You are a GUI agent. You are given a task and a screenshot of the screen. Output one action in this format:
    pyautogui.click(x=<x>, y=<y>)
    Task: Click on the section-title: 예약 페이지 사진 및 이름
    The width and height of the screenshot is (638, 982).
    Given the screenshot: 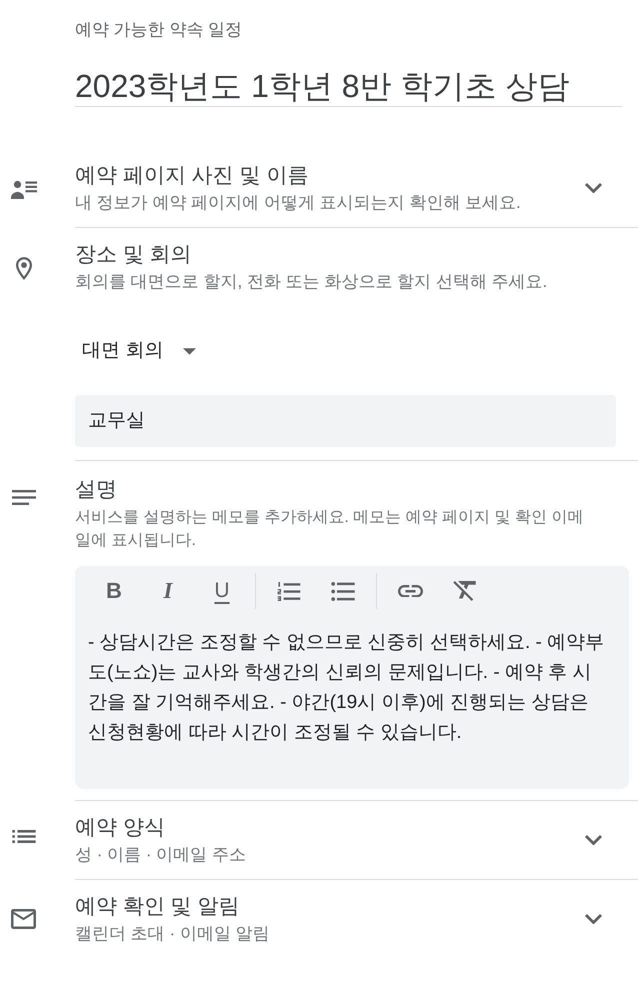 What is the action you would take?
    pyautogui.click(x=192, y=176)
    